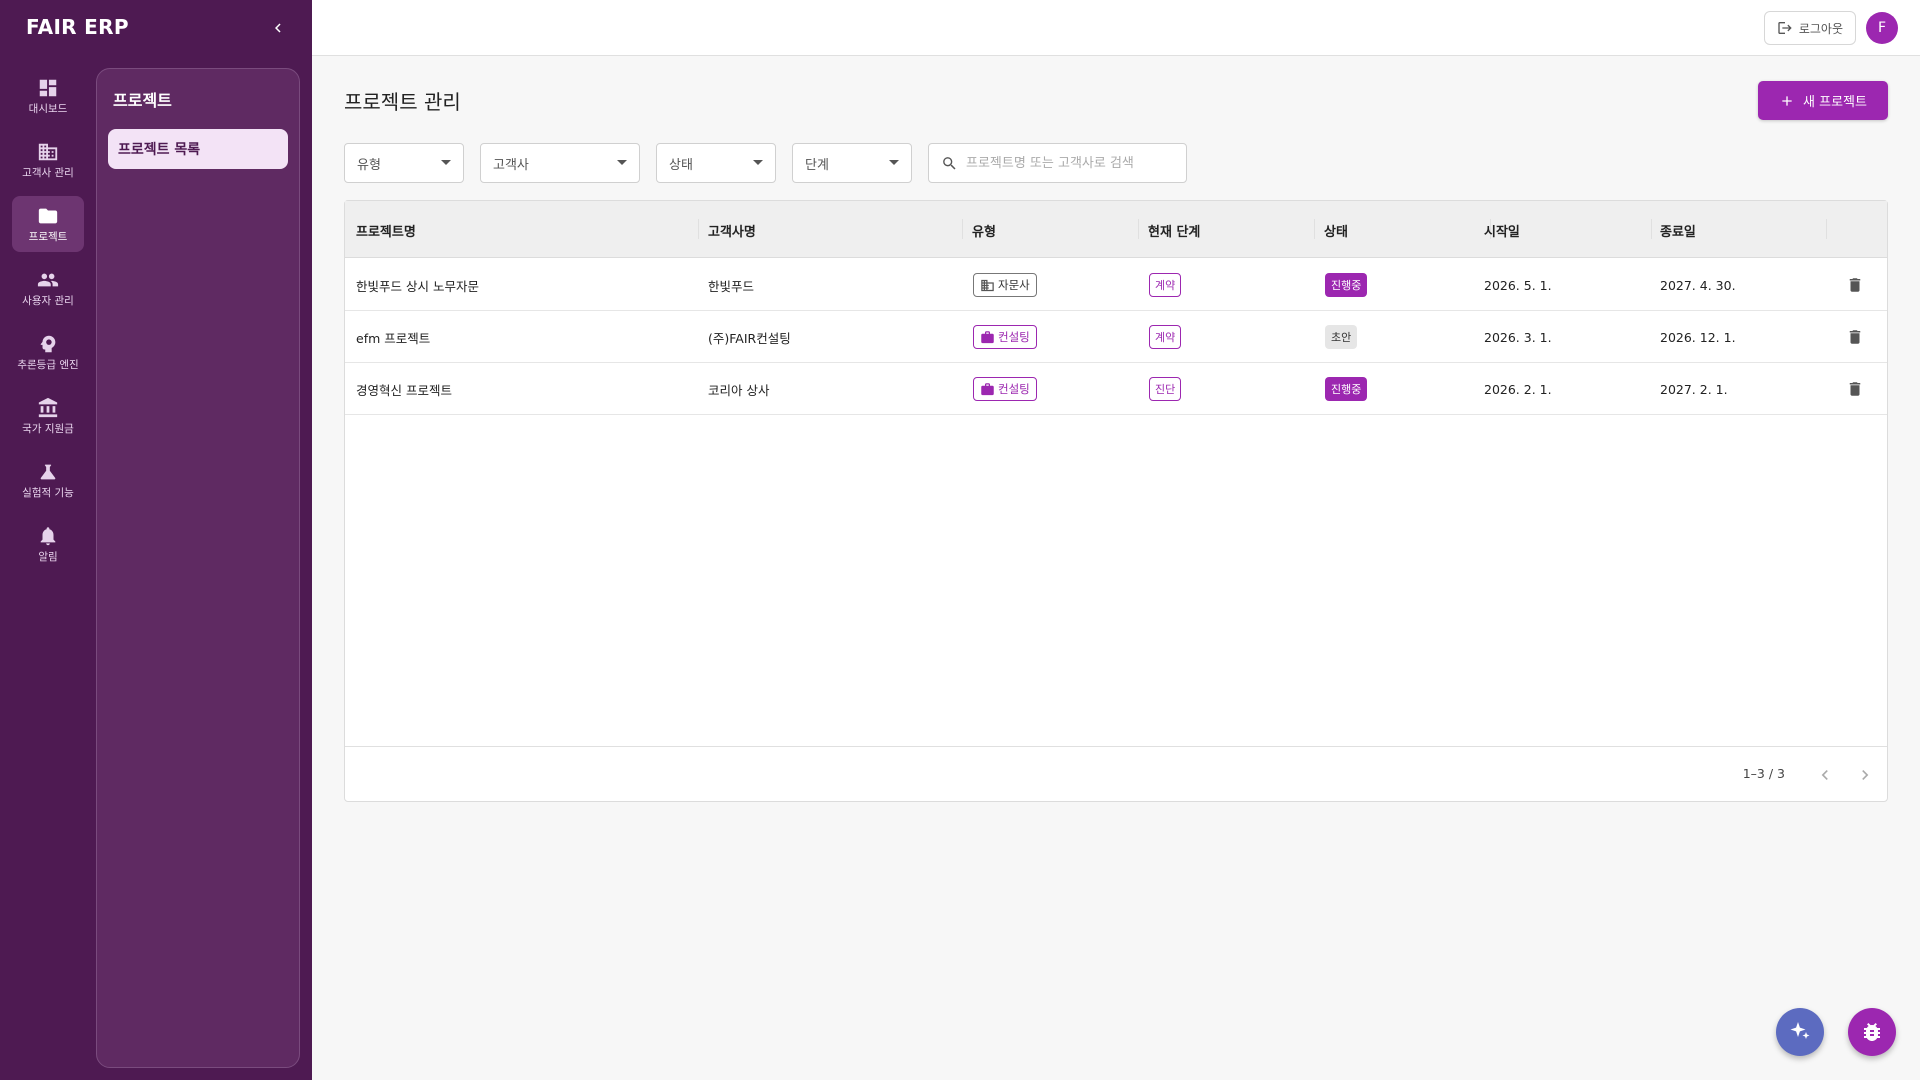 This screenshot has height=1080, width=1920. I want to click on logout-button: 로그아웃, so click(1809, 28).